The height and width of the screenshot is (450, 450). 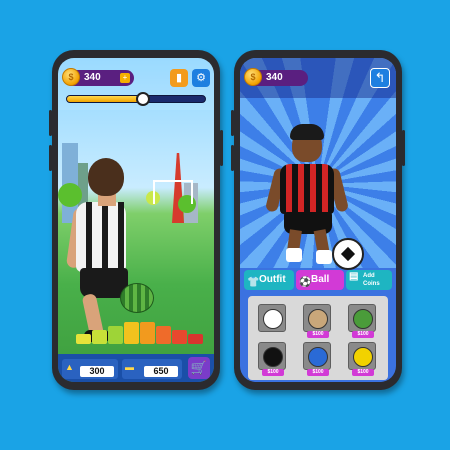 I want to click on tab-coins-label-1: Add, so click(x=369, y=276).